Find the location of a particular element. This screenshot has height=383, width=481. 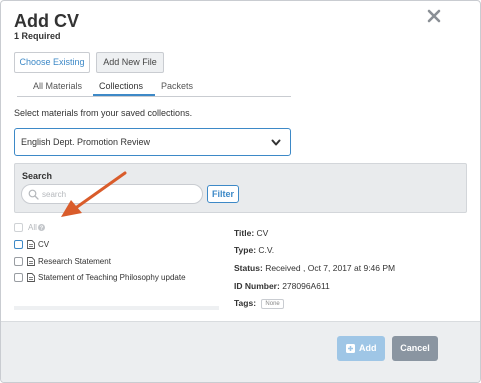

detail-type-label: Type: is located at coordinates (245, 250).